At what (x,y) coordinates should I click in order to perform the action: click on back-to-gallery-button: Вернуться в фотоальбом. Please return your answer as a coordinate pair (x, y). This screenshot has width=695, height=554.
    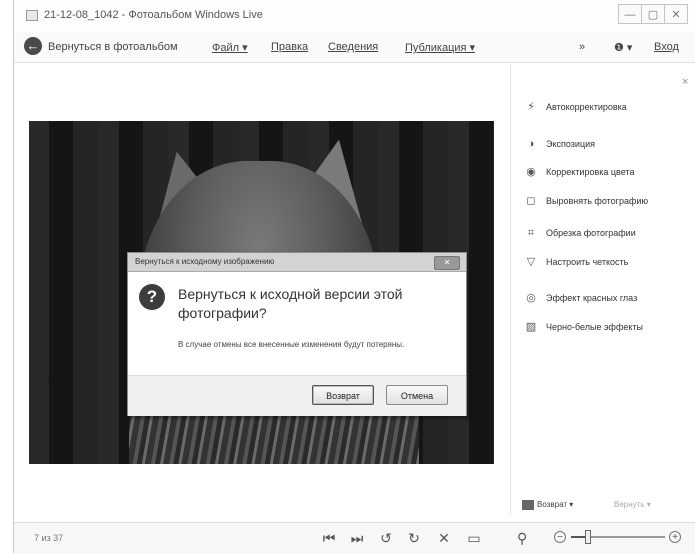
    Looking at the image, I should click on (113, 47).